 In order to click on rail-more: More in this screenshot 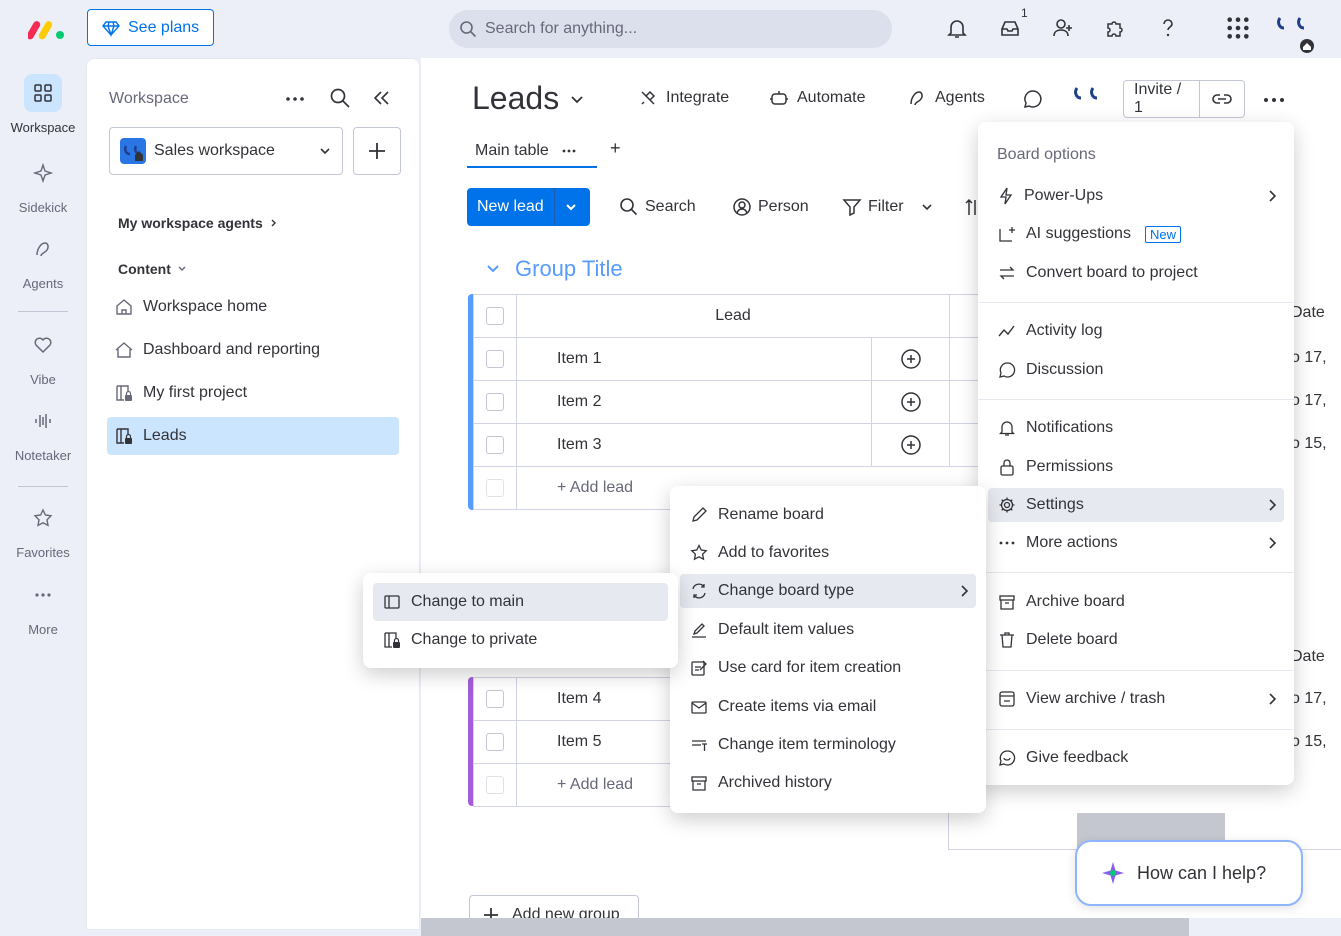, I will do `click(43, 606)`.